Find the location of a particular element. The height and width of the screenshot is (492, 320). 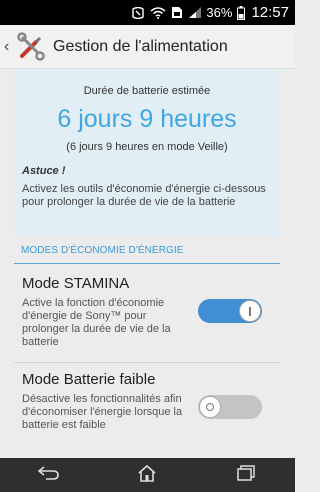

recent-apps-icon is located at coordinates (246, 475).